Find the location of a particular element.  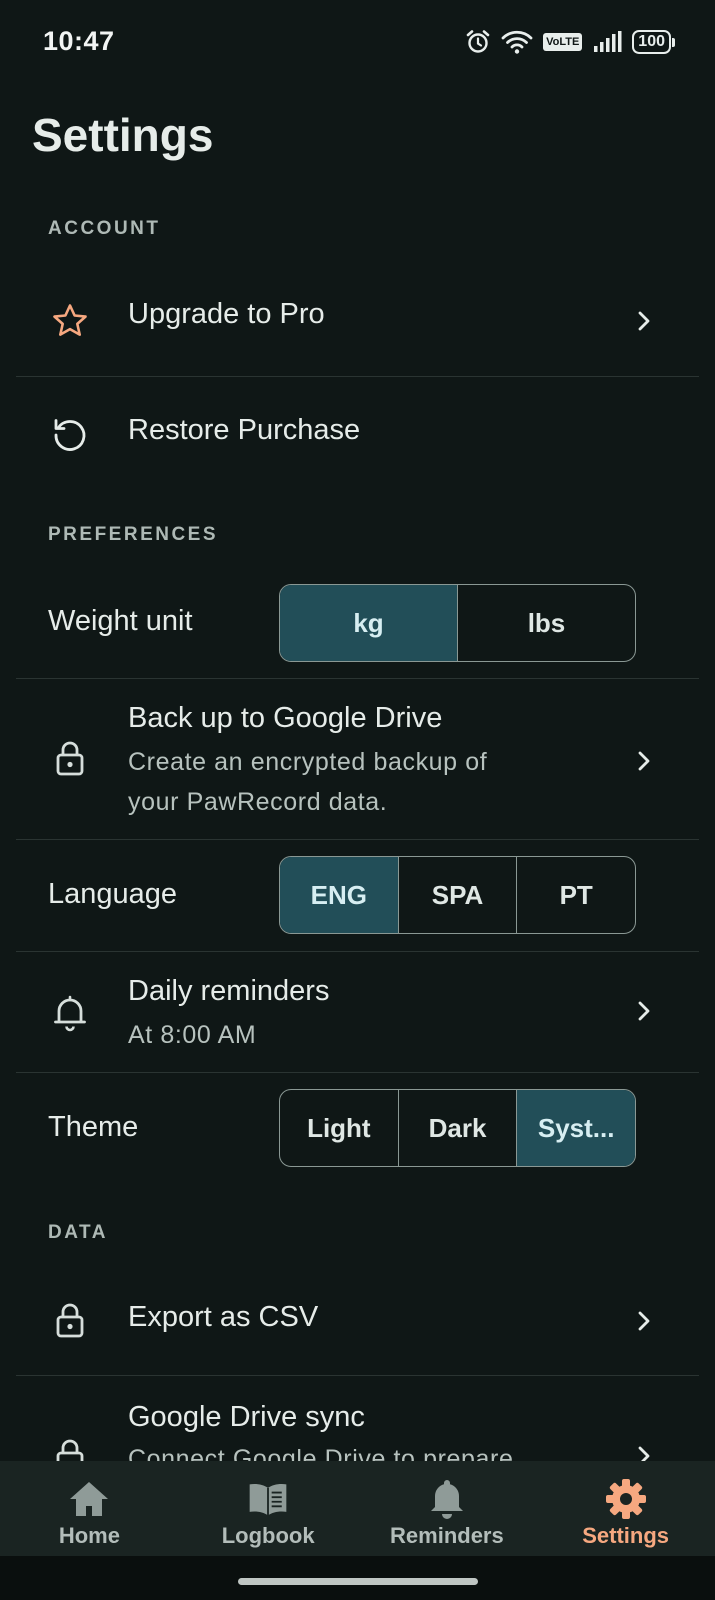

language-option-eng: ENG is located at coordinates (339, 895).